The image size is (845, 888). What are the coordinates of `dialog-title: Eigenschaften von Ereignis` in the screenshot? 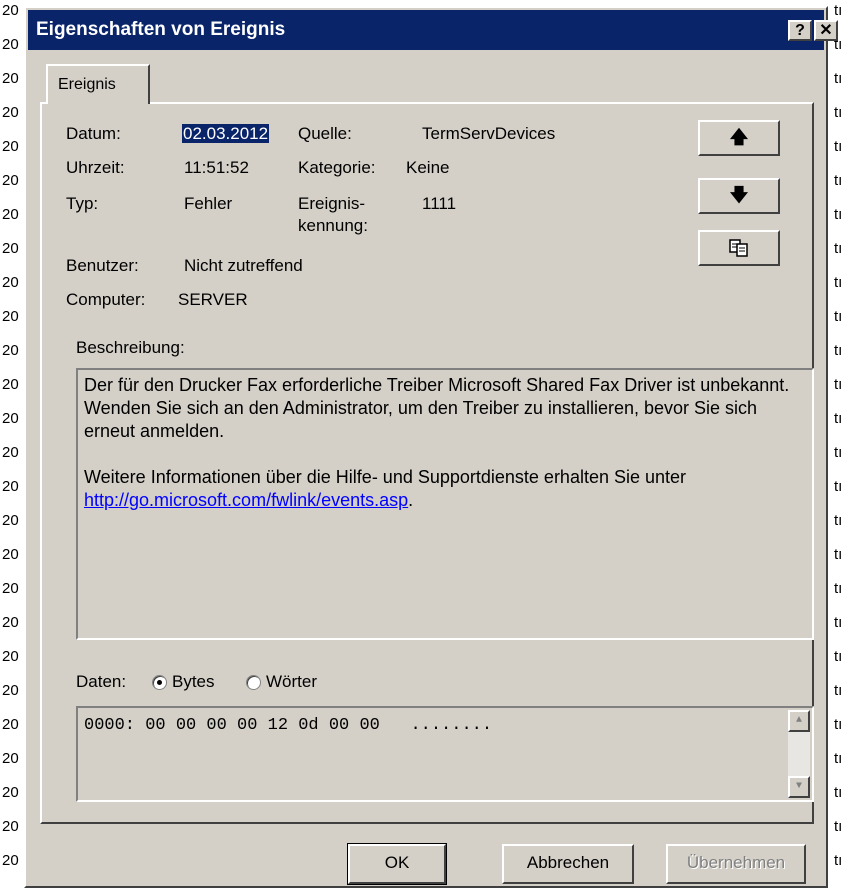 It's located at (161, 29).